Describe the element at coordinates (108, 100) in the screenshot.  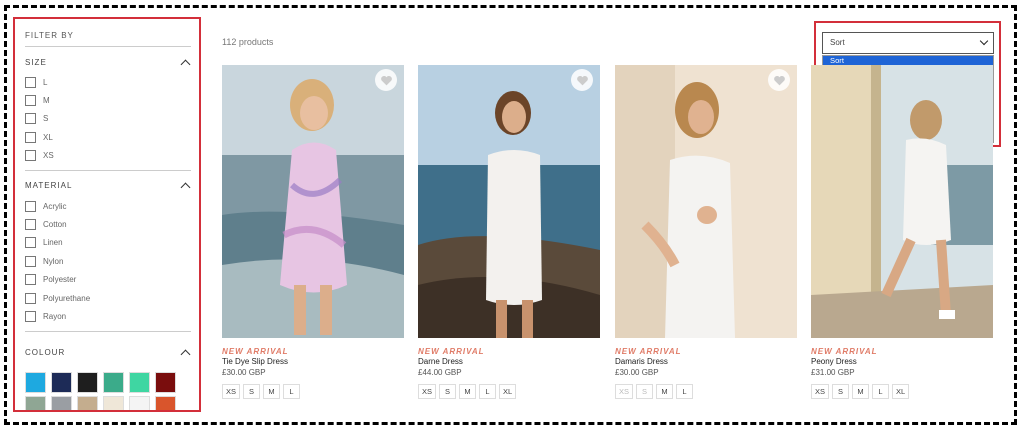
I see `size-filter-option: M` at that location.